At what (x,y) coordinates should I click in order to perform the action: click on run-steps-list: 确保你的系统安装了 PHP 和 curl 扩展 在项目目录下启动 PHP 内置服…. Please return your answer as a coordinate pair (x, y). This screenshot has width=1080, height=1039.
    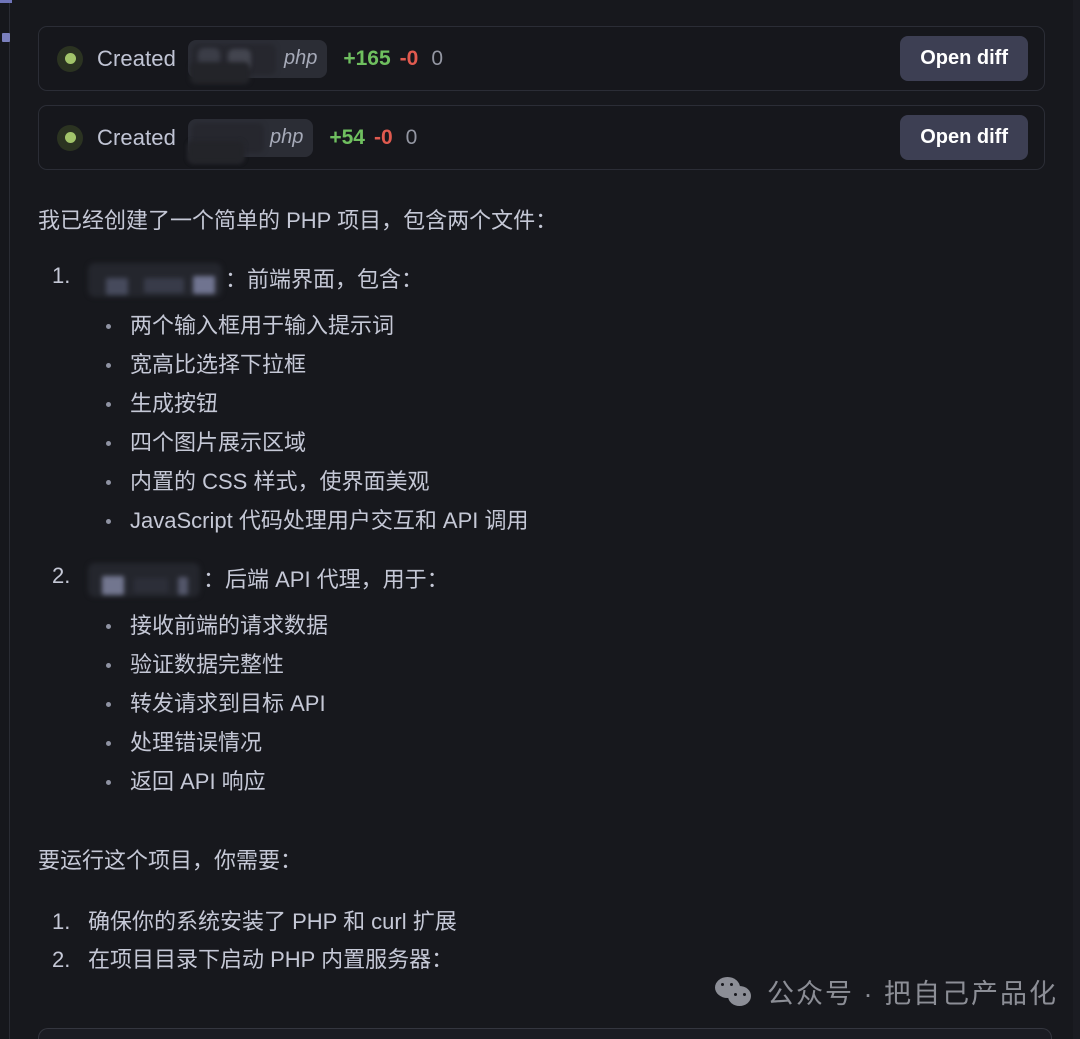
    Looking at the image, I should click on (541, 942).